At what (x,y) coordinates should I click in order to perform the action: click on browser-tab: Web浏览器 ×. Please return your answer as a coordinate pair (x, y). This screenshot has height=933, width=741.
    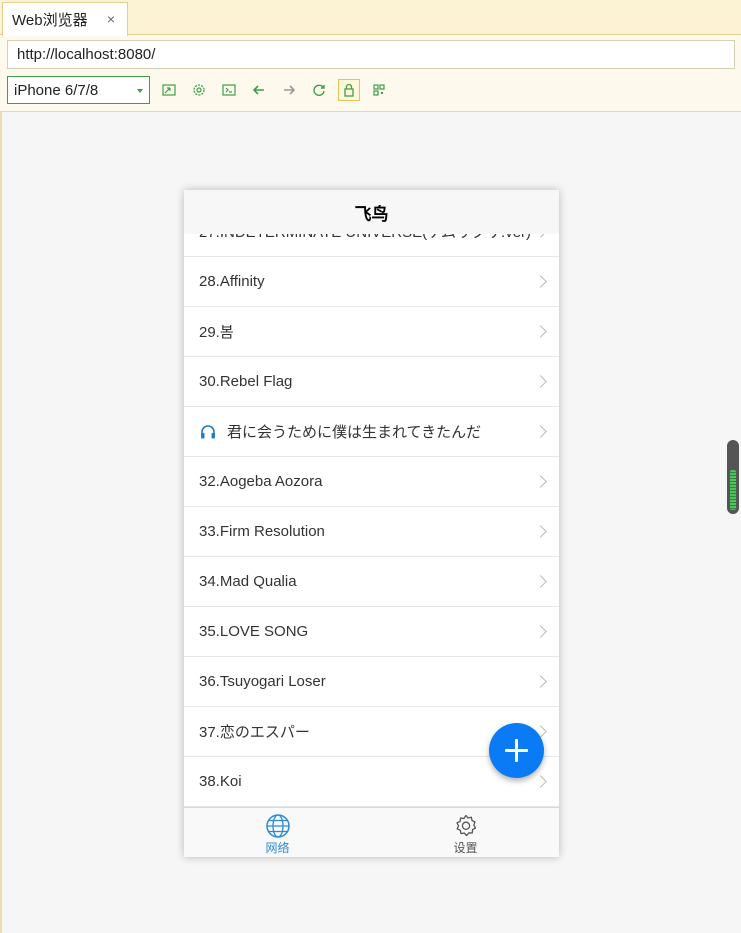
    Looking at the image, I should click on (65, 19).